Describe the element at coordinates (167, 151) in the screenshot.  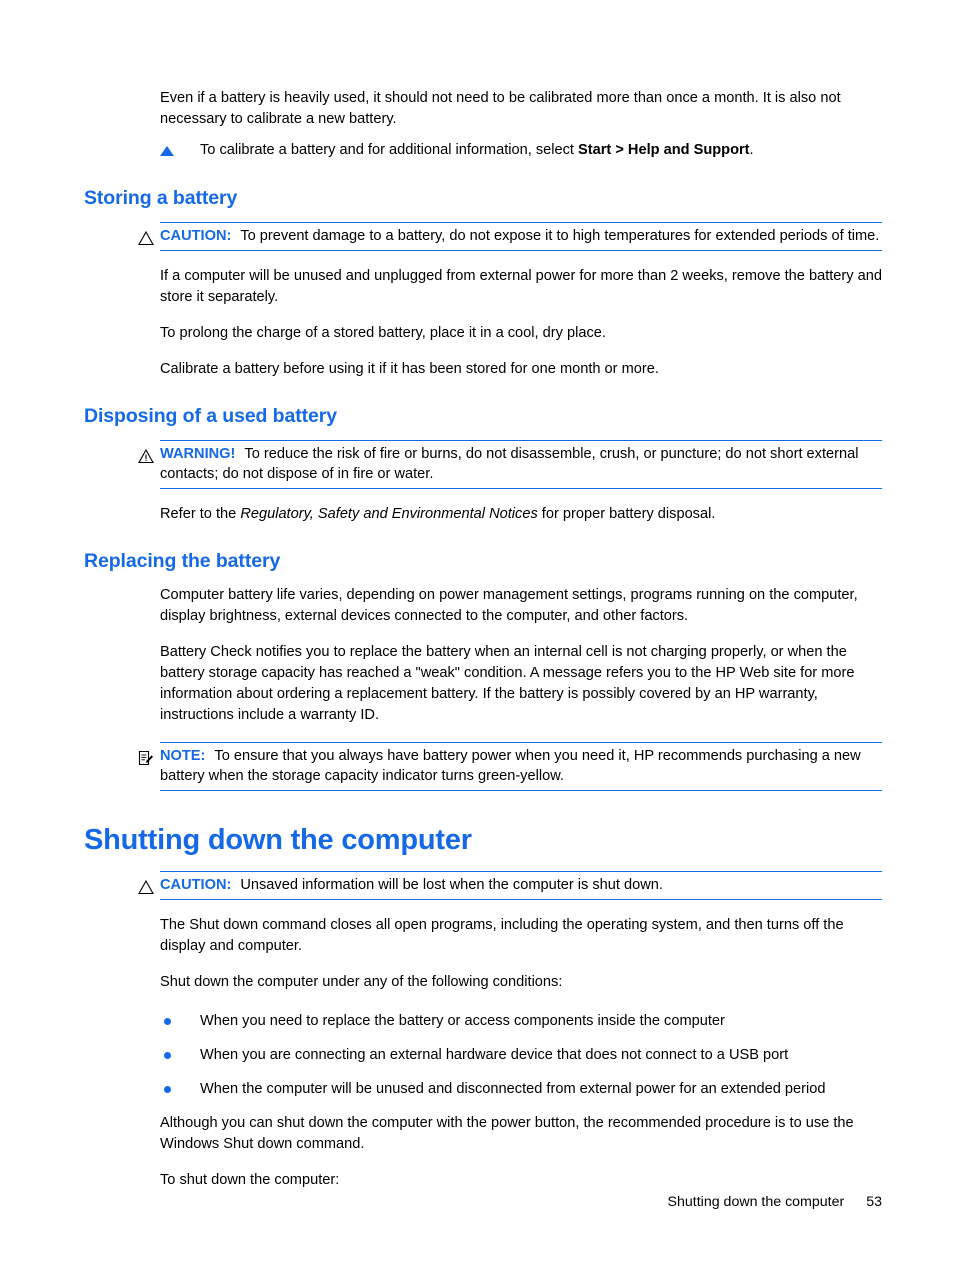
I see `triangle-bullet-icon` at that location.